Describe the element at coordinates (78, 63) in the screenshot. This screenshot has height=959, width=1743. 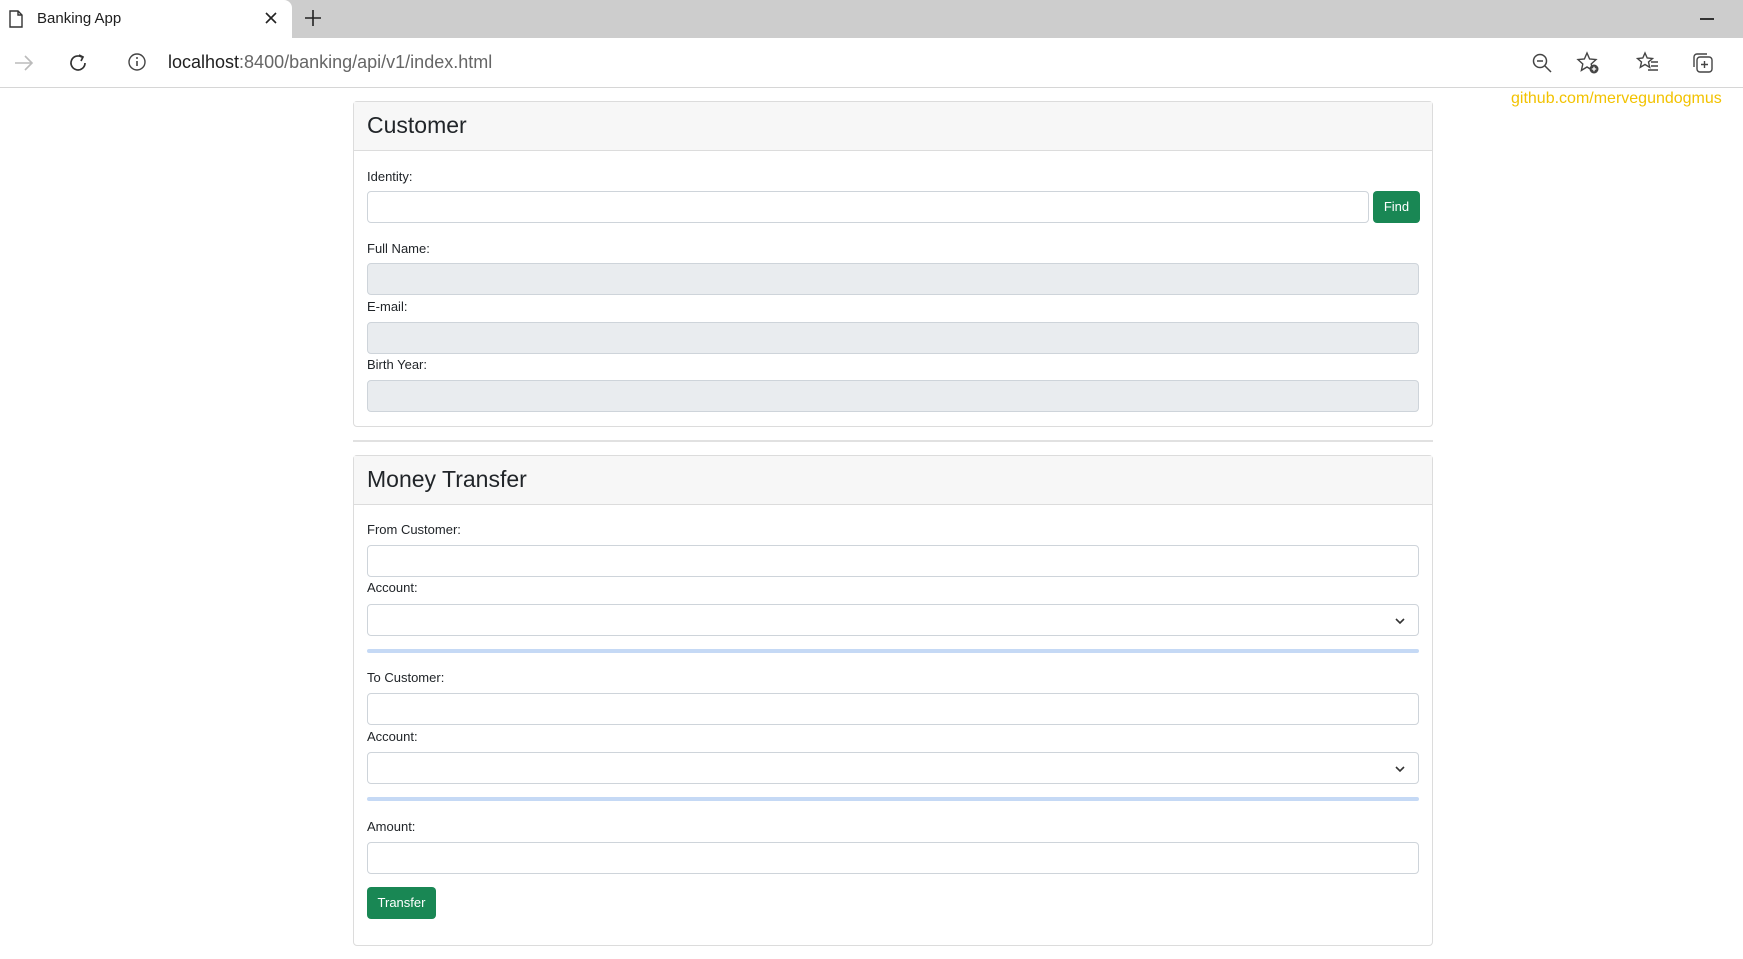
I see `refresh-icon` at that location.